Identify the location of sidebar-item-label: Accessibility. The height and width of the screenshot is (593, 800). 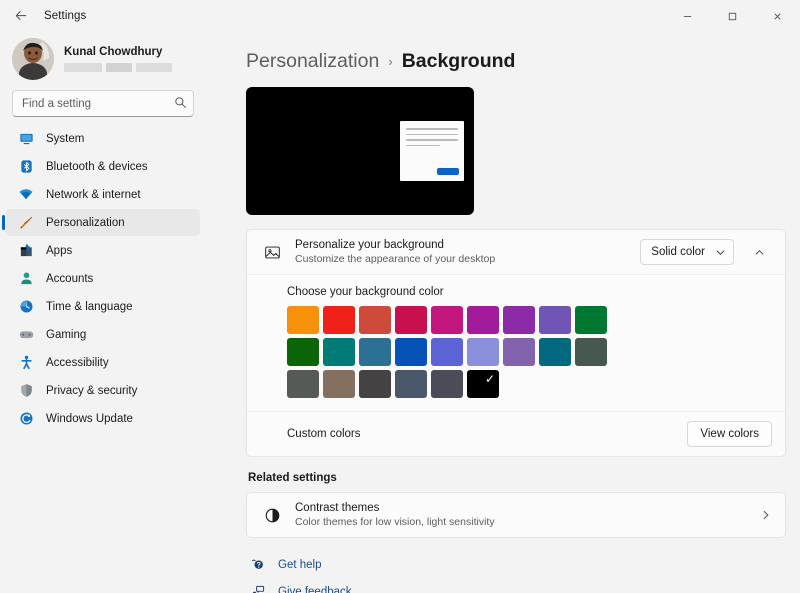
(77, 362).